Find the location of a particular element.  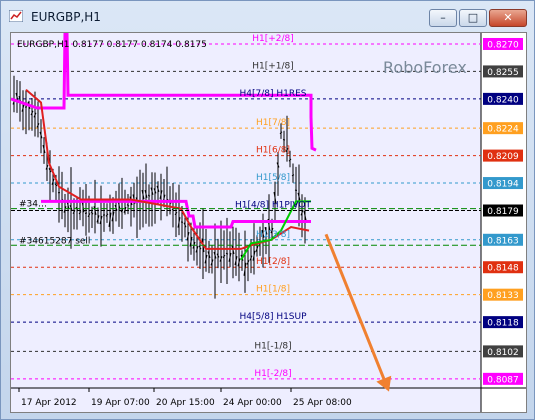

roboforex-watermark: RoboForex is located at coordinates (425, 67).